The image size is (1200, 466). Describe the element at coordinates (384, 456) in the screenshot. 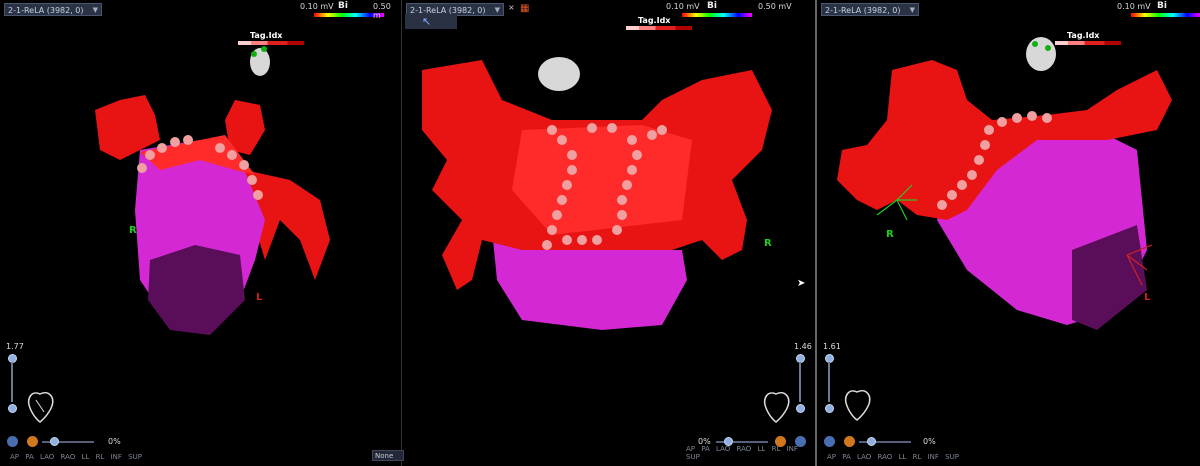

I see `overlay-select-label: None` at that location.